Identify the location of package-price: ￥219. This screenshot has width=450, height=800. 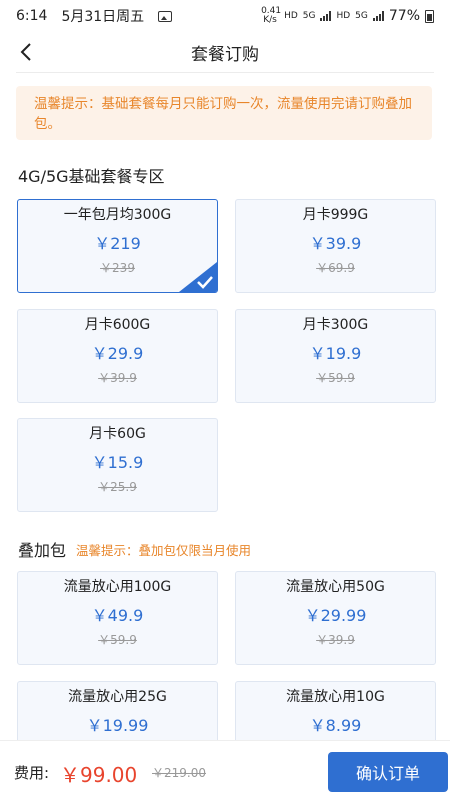
(117, 243).